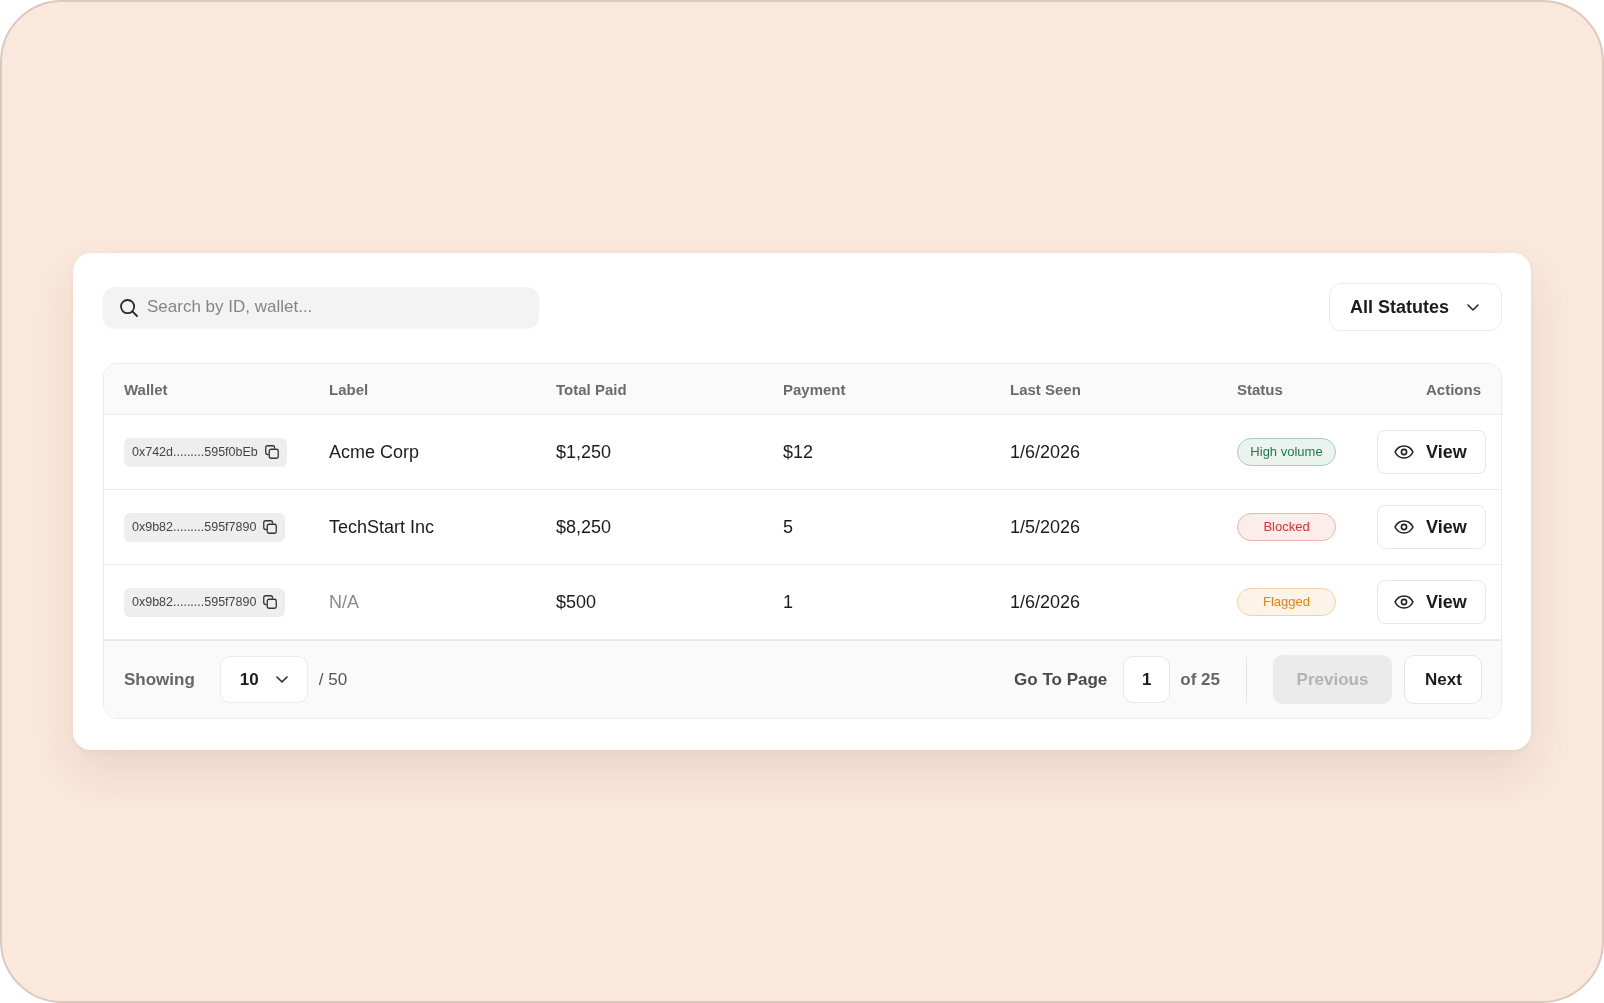 The height and width of the screenshot is (1003, 1604). I want to click on label-text: N/A, so click(344, 602).